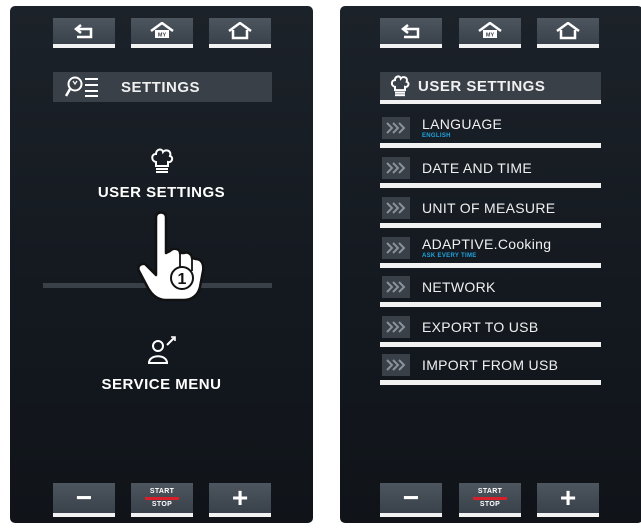  I want to click on menu-item-date-and-time: DATE AND TIME, so click(490, 170).